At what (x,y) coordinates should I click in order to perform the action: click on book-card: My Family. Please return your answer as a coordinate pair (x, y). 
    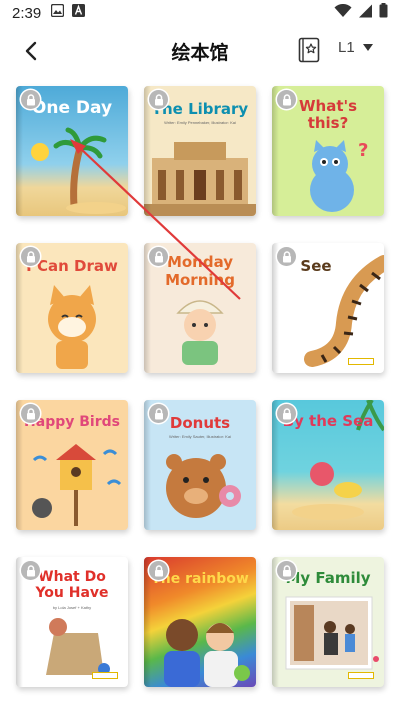
    Looking at the image, I should click on (328, 622).